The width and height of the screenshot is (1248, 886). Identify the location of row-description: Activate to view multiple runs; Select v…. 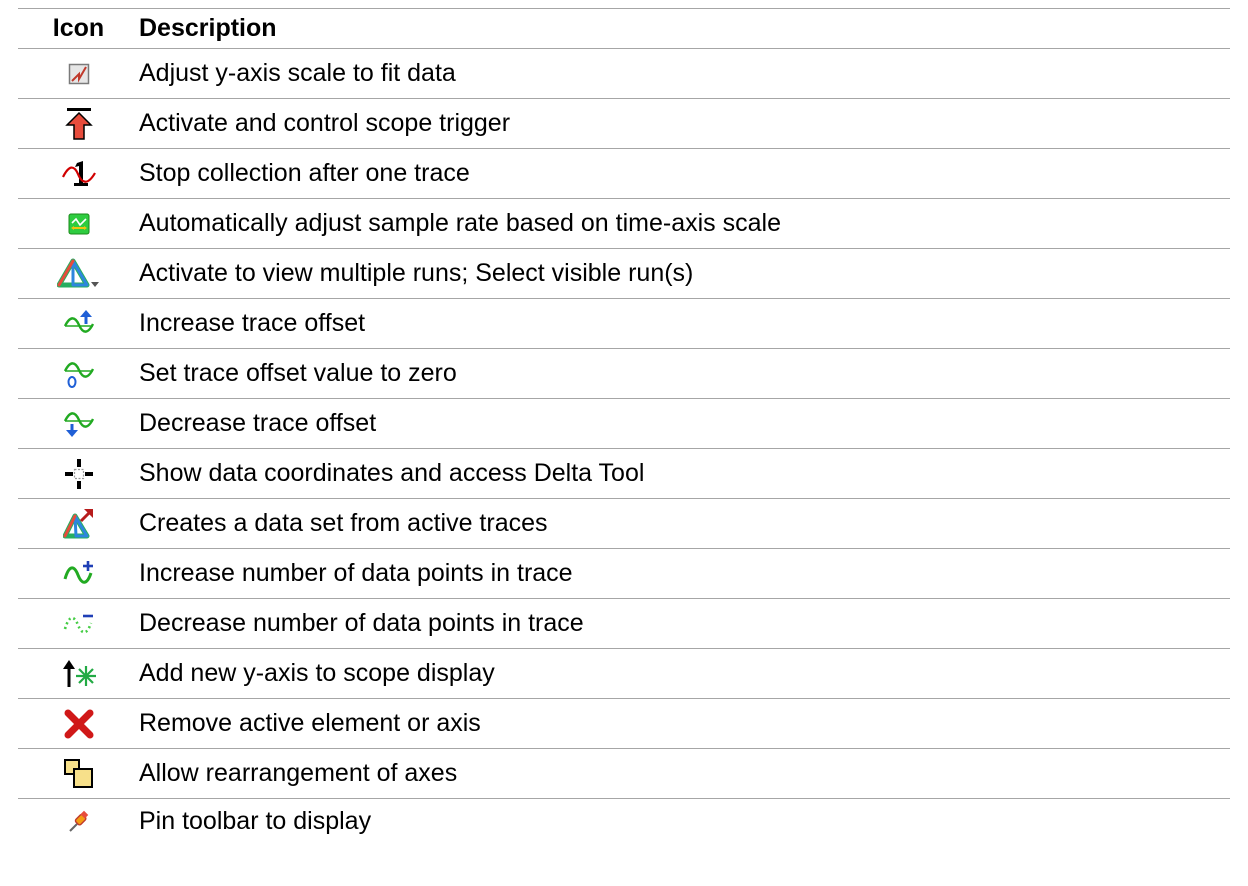
(684, 273).